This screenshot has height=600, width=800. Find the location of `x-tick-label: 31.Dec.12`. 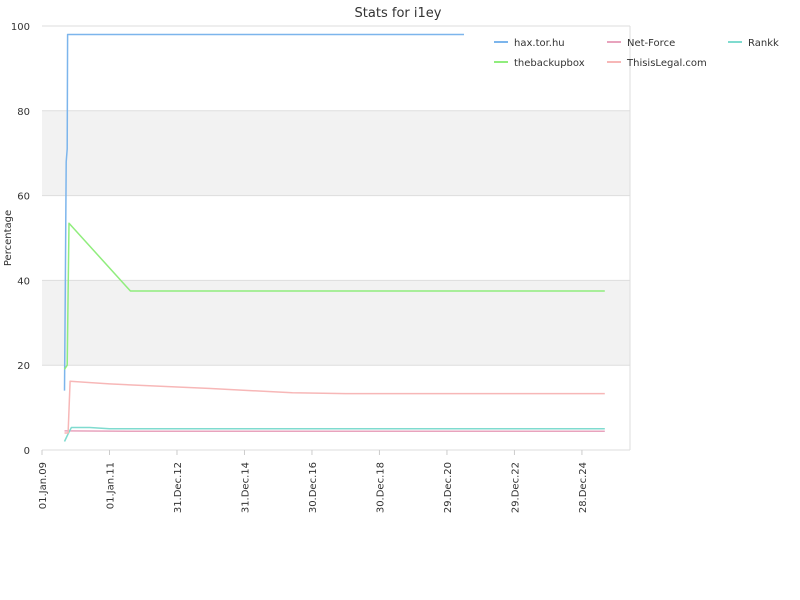

x-tick-label: 31.Dec.12 is located at coordinates (178, 487).